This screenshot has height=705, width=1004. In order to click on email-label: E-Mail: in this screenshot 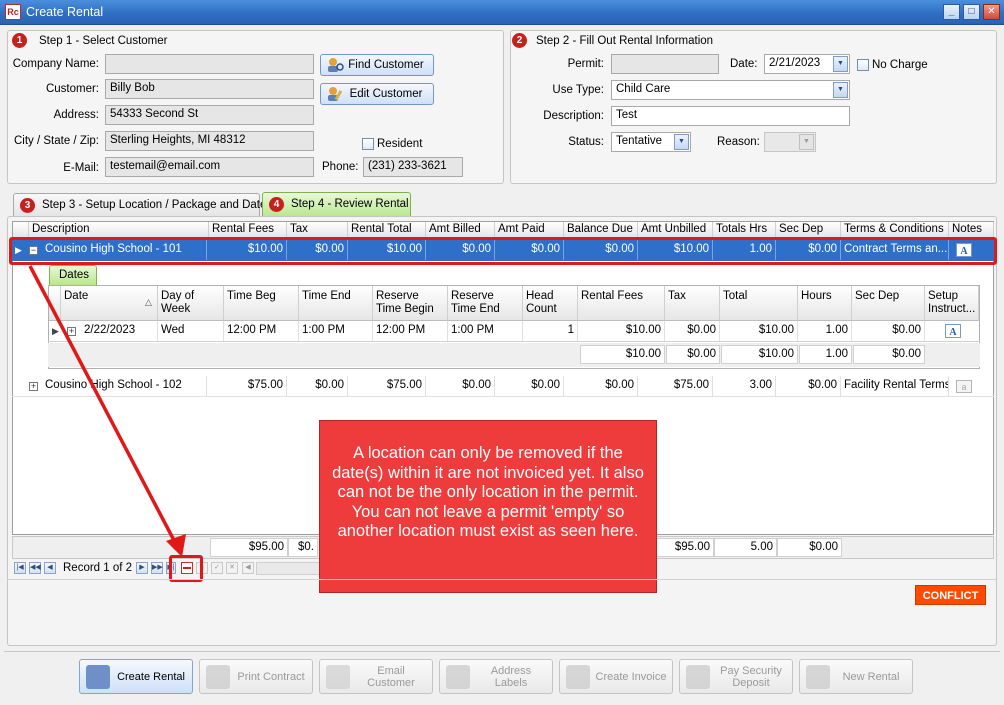, I will do `click(81, 168)`.